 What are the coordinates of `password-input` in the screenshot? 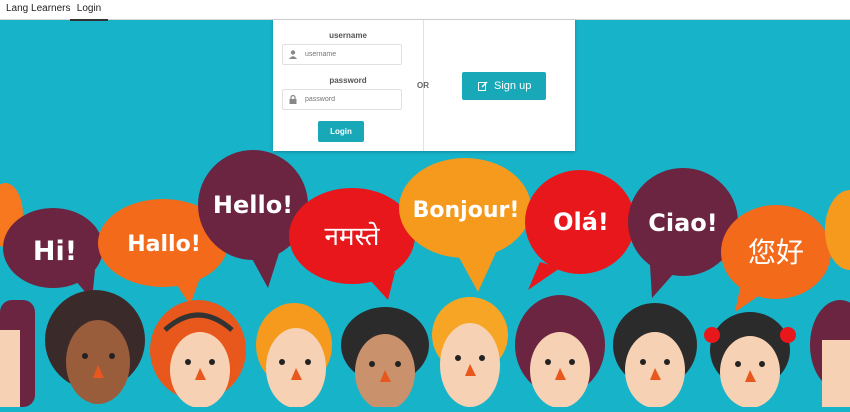 It's located at (352, 99).